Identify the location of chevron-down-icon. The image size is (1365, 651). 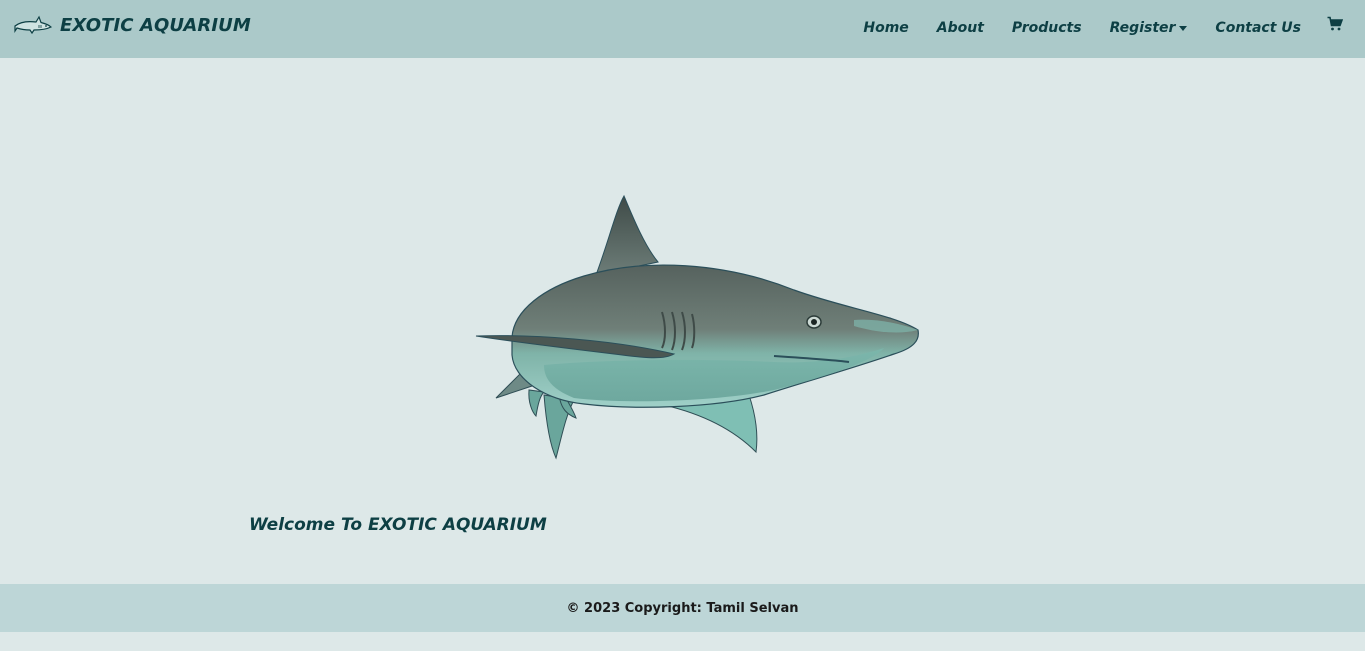
(1183, 28).